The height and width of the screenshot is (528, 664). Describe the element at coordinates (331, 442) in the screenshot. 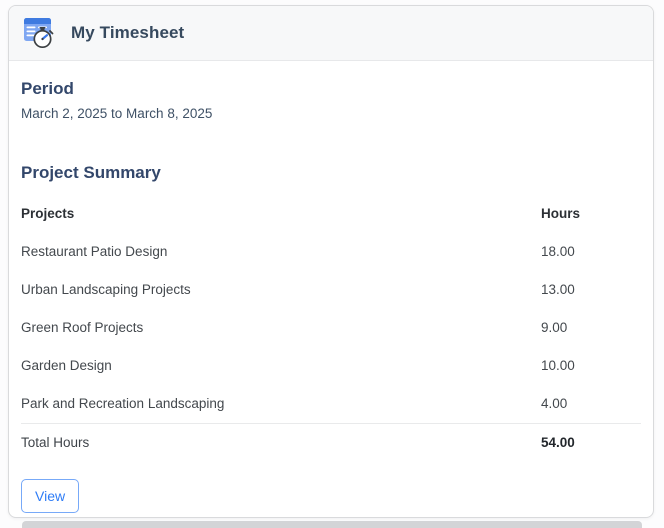

I see `total-row: Total Hours 54.00` at that location.